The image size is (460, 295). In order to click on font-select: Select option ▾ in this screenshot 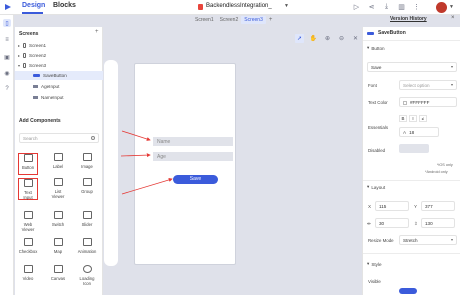, I will do `click(428, 85)`.